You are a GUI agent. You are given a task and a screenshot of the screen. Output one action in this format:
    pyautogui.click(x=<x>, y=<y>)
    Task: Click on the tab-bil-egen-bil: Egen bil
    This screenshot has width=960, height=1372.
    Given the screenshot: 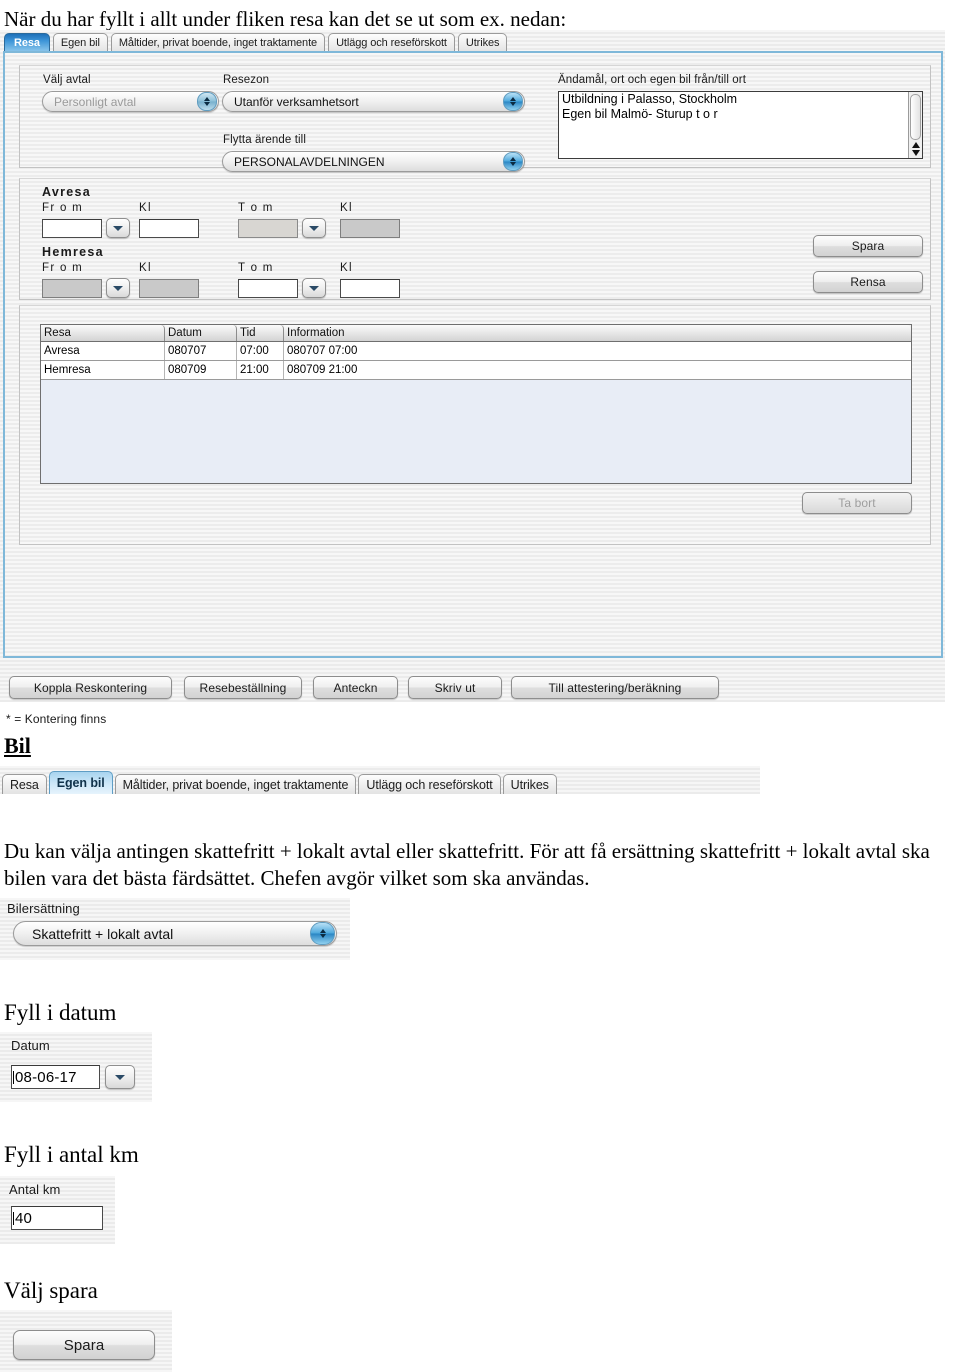 What is the action you would take?
    pyautogui.click(x=80, y=782)
    